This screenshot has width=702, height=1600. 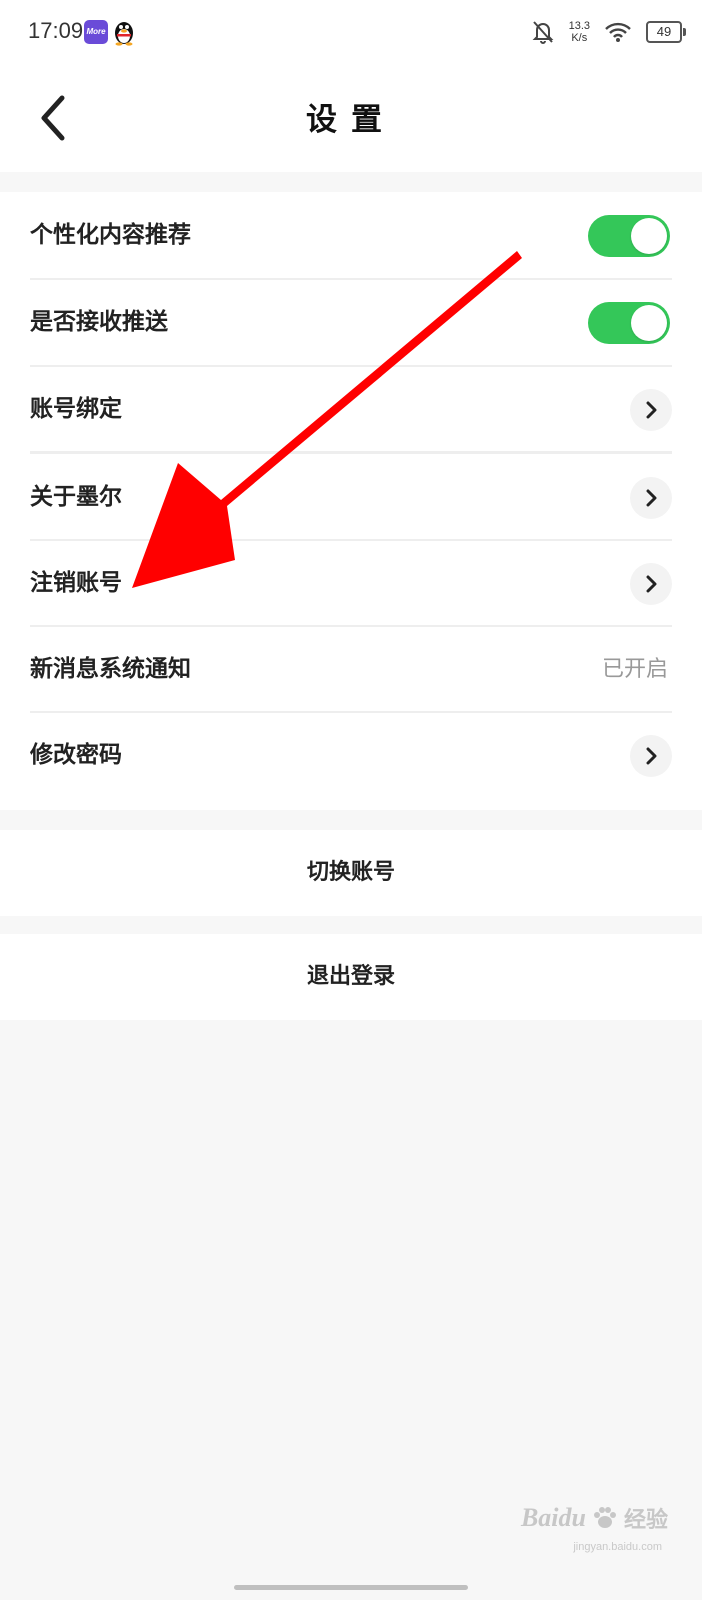 I want to click on setting-label: 修改密码, so click(x=76, y=755).